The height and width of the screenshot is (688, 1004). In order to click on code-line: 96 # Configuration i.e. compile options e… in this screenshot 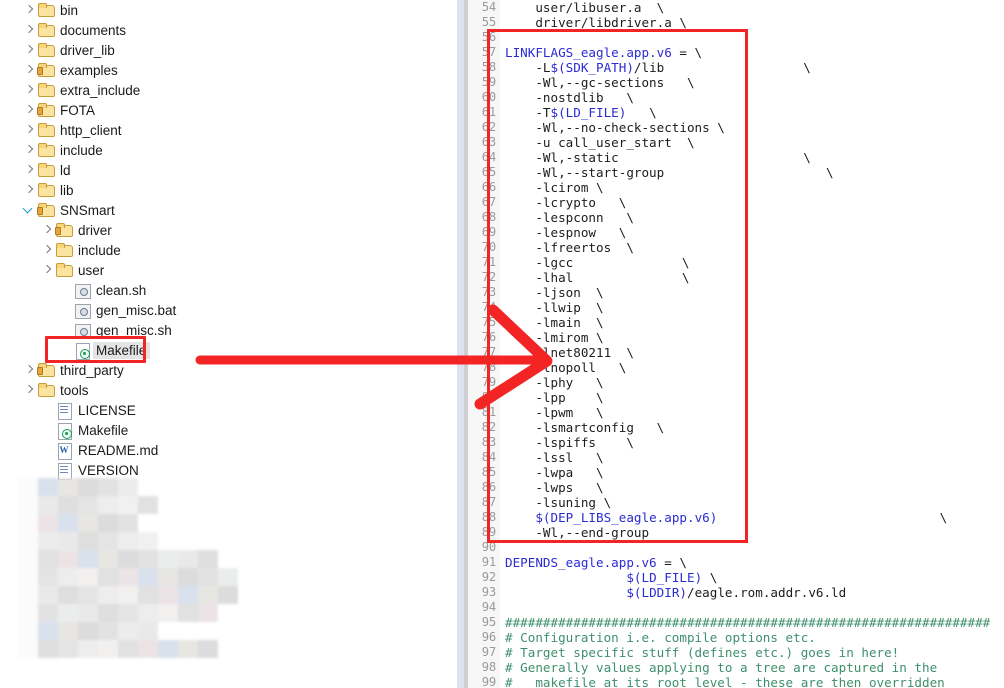, I will do `click(736, 637)`.